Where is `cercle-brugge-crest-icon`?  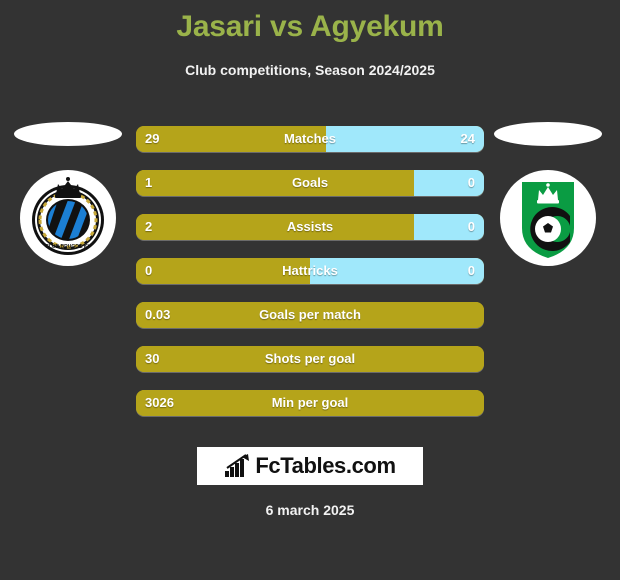 cercle-brugge-crest-icon is located at coordinates (548, 220).